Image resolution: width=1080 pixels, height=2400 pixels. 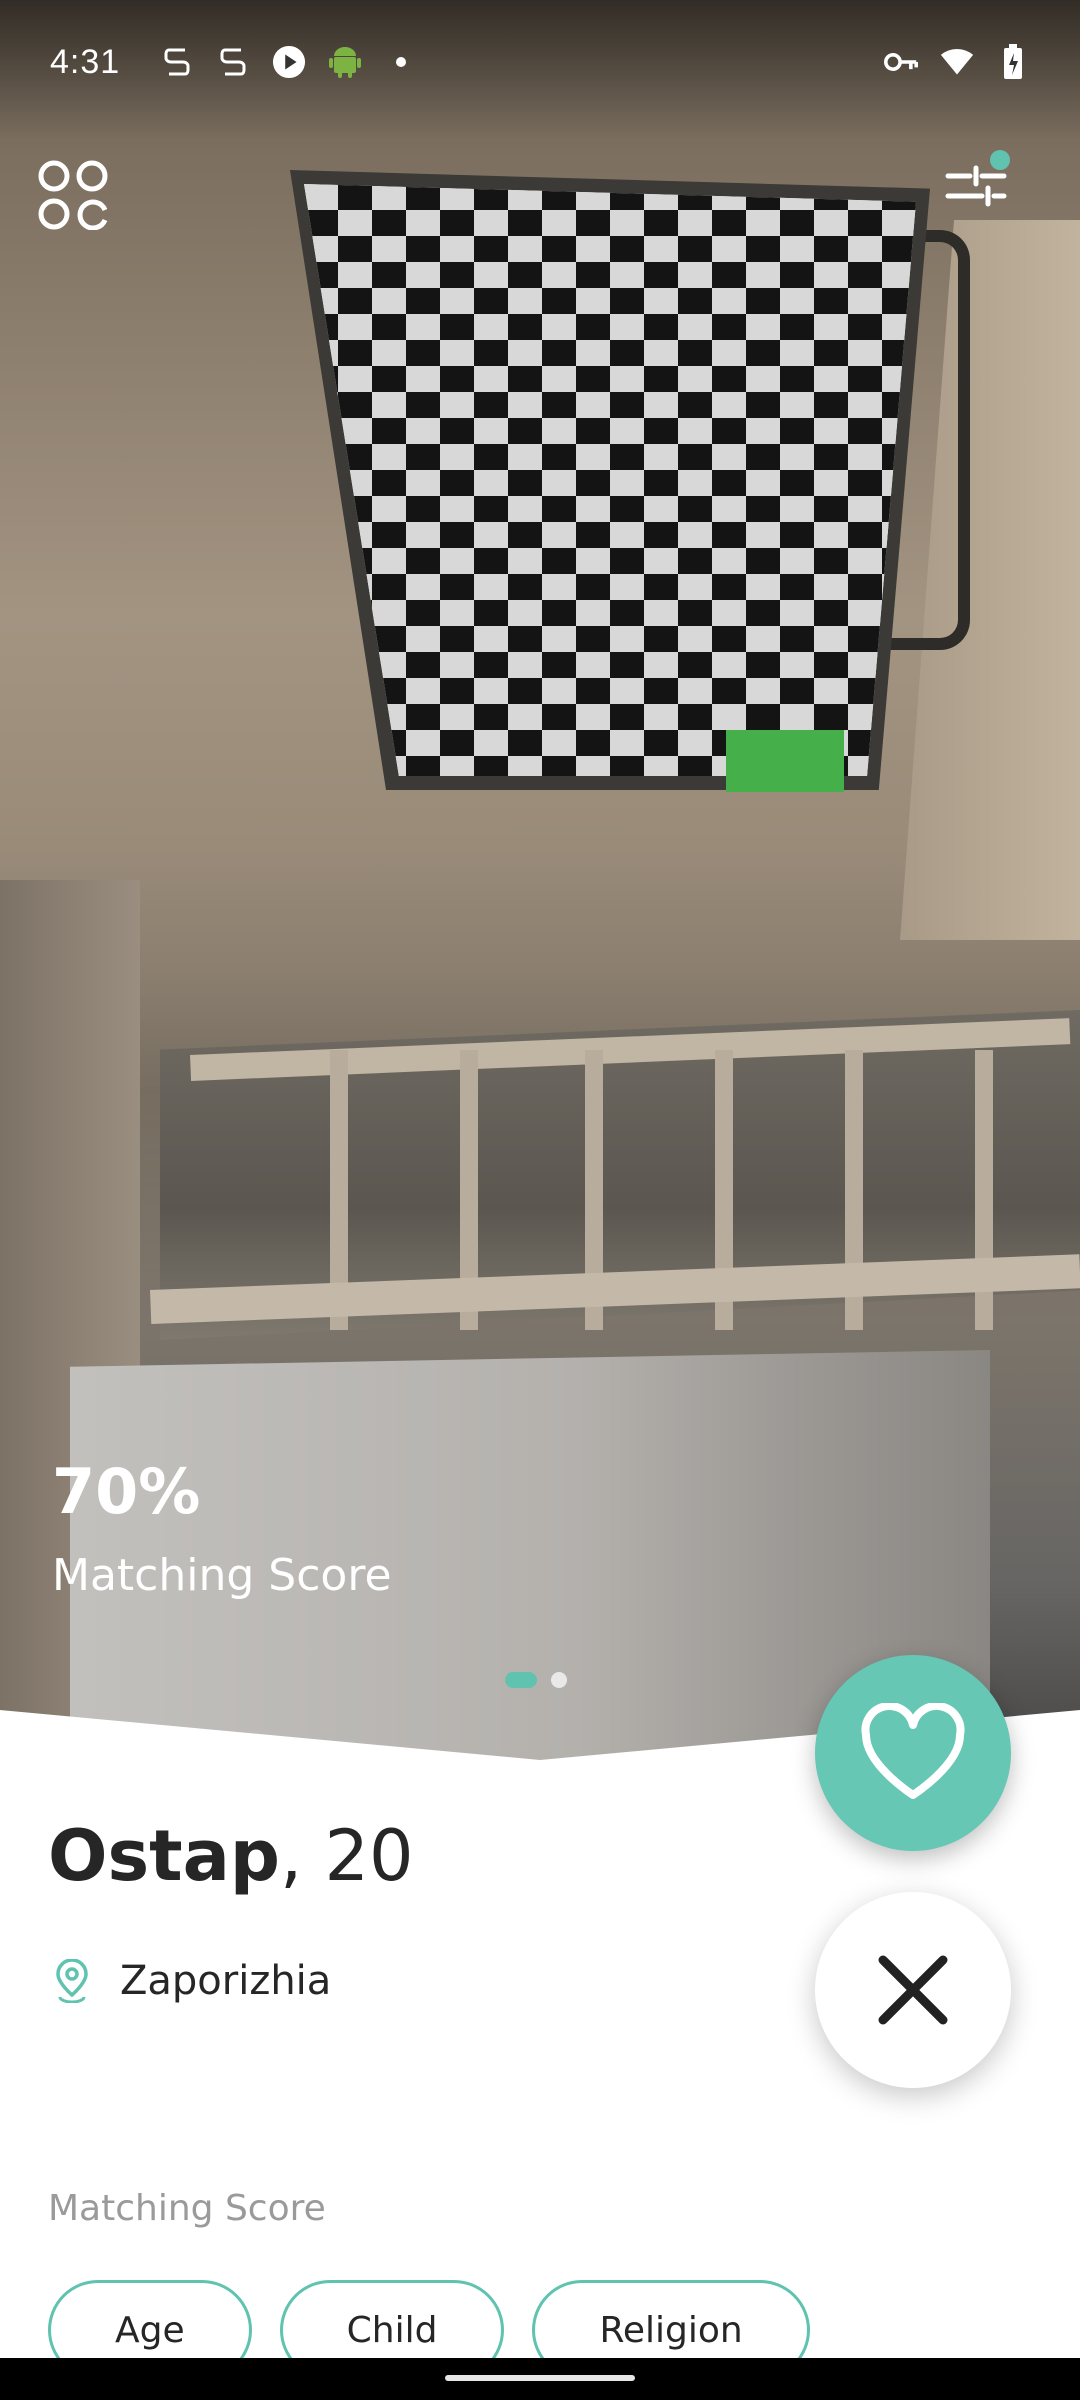 I want to click on status-bar: 4:31, so click(x=540, y=62).